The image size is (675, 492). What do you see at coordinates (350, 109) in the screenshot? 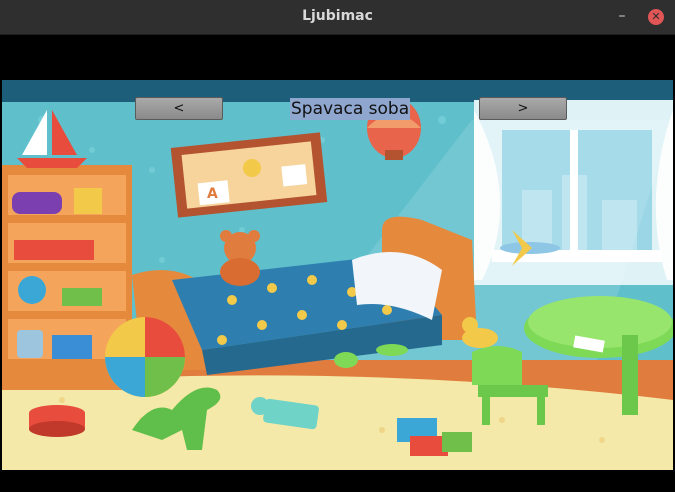
I see `room-name-label: Spavaca soba` at bounding box center [350, 109].